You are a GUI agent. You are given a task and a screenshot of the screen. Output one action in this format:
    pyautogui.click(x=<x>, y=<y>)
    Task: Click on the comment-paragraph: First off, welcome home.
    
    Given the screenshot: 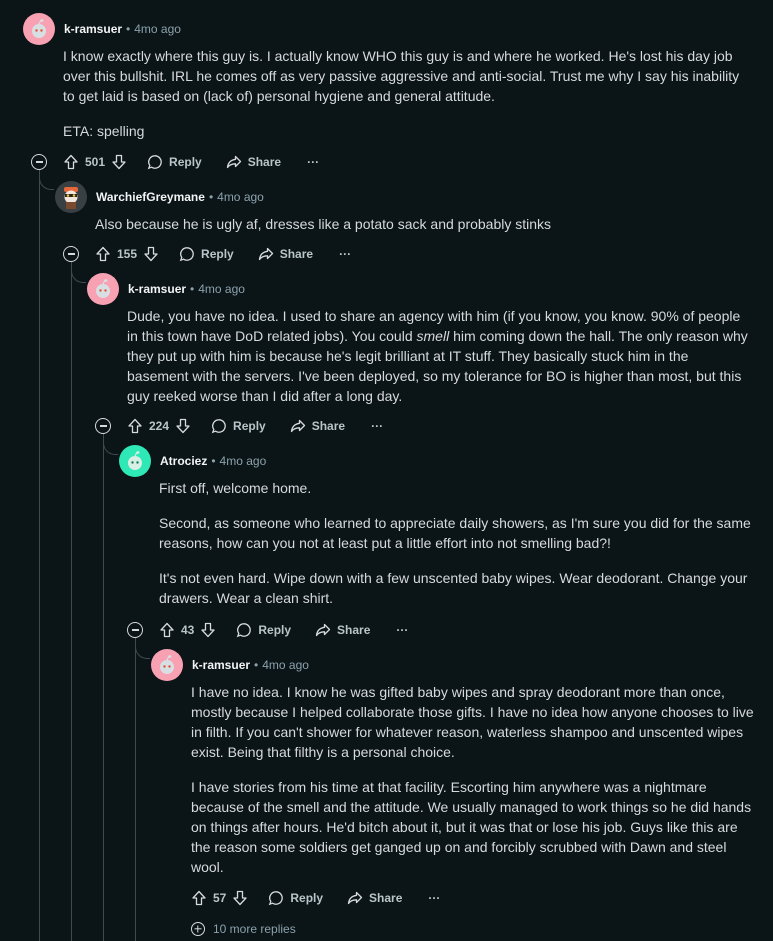 What is the action you would take?
    pyautogui.click(x=235, y=488)
    